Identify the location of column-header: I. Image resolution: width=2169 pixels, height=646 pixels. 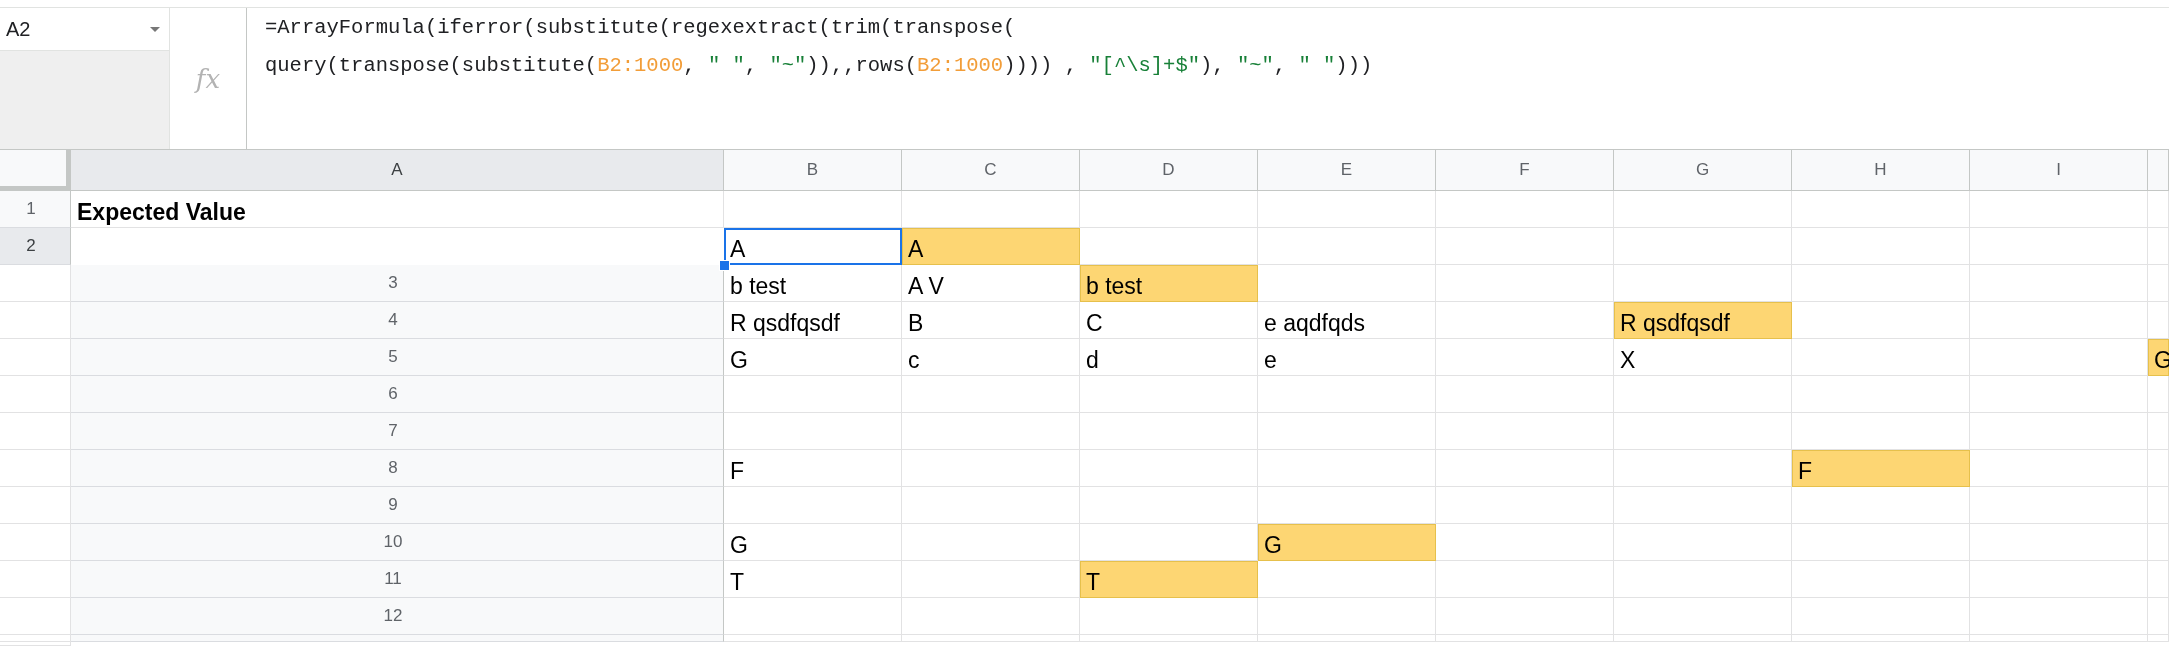
(2059, 170).